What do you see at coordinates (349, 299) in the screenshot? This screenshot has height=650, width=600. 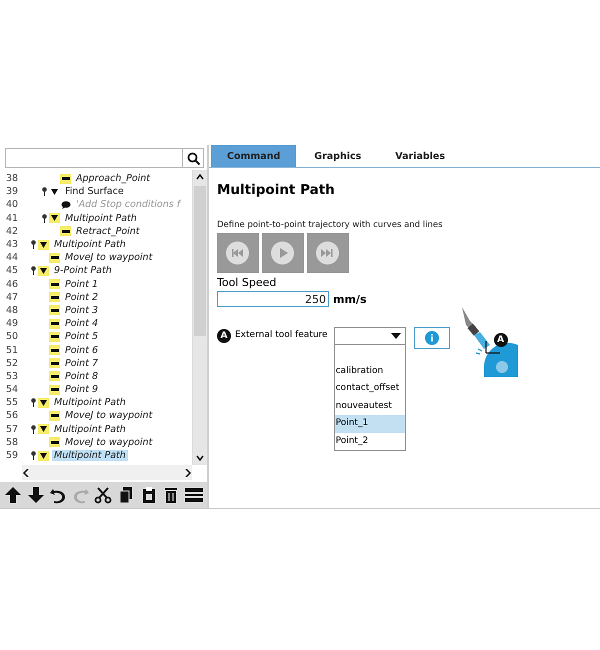 I see `unit-label: mm/s` at bounding box center [349, 299].